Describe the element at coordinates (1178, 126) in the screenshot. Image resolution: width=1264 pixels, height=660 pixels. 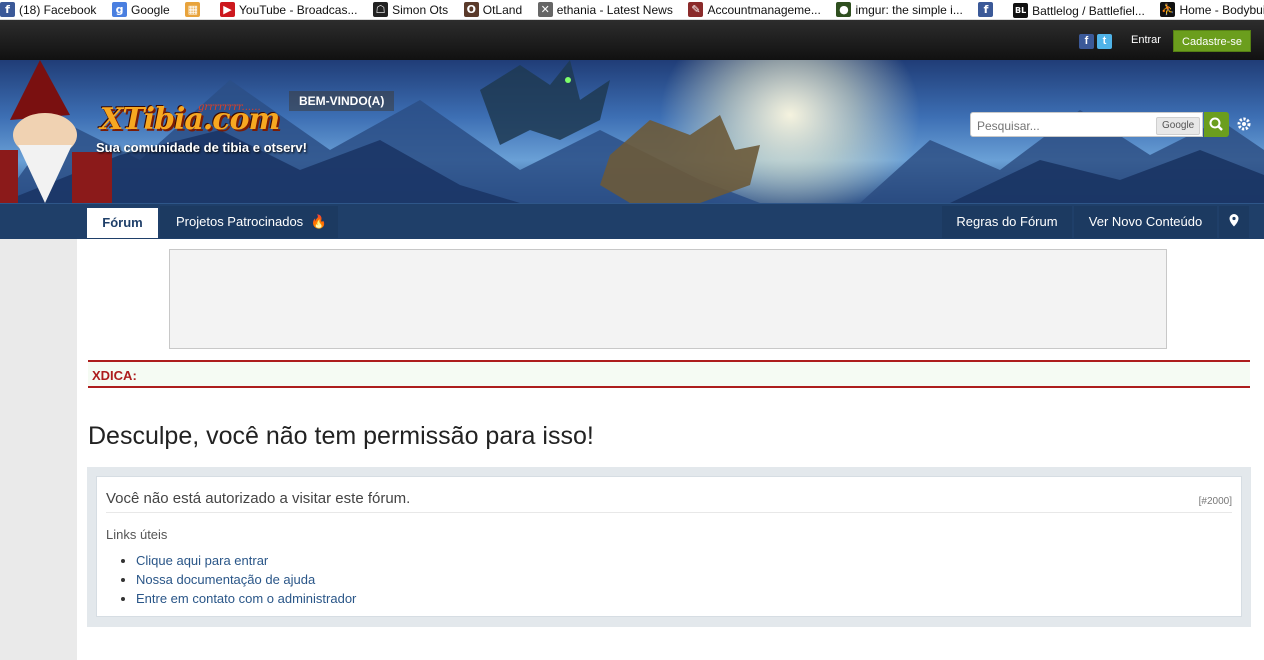
I see `google-search-toggle: Google` at that location.